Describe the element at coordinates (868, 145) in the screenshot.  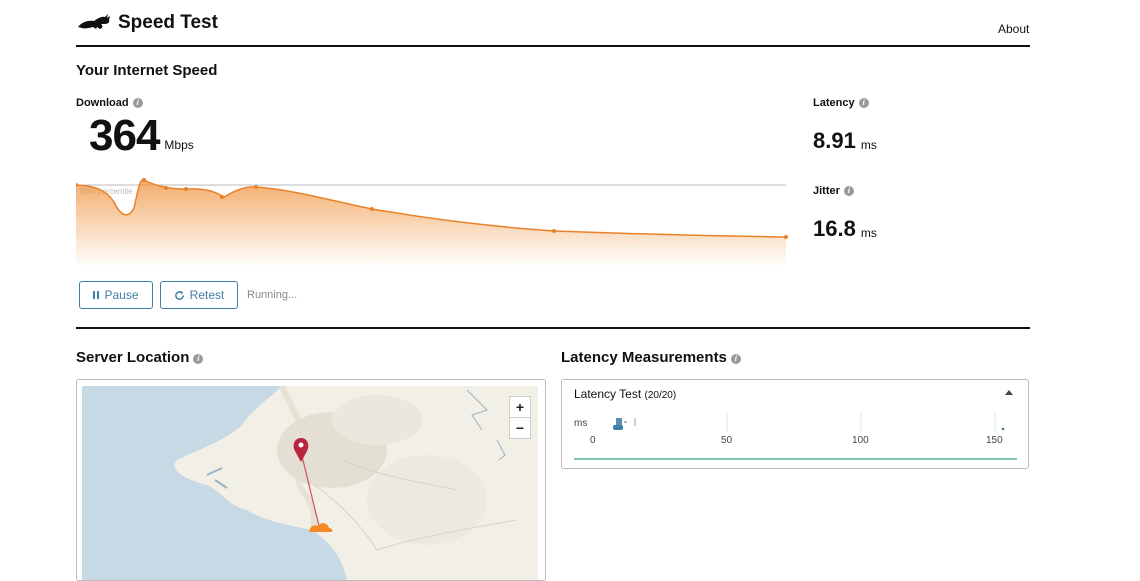
I see `latency-unit: ms` at that location.